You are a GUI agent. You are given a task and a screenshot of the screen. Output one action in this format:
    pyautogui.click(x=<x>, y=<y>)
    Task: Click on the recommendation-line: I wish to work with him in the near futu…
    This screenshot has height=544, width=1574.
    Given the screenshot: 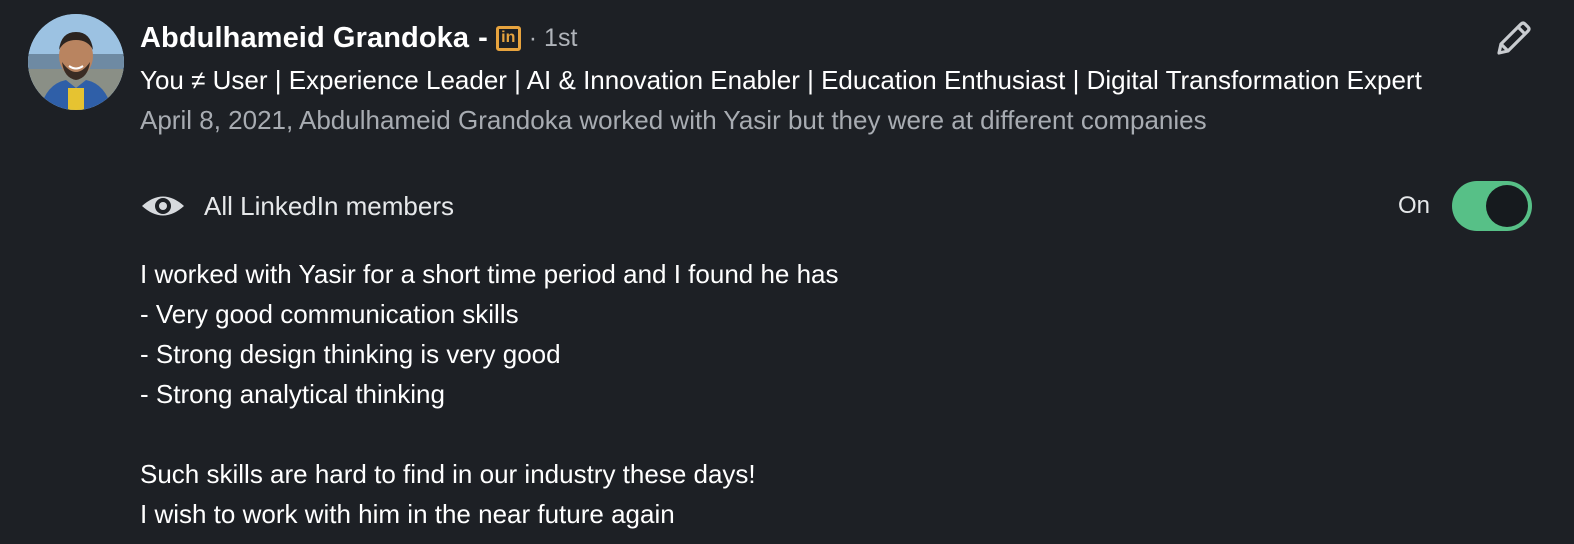 What is the action you would take?
    pyautogui.click(x=407, y=514)
    